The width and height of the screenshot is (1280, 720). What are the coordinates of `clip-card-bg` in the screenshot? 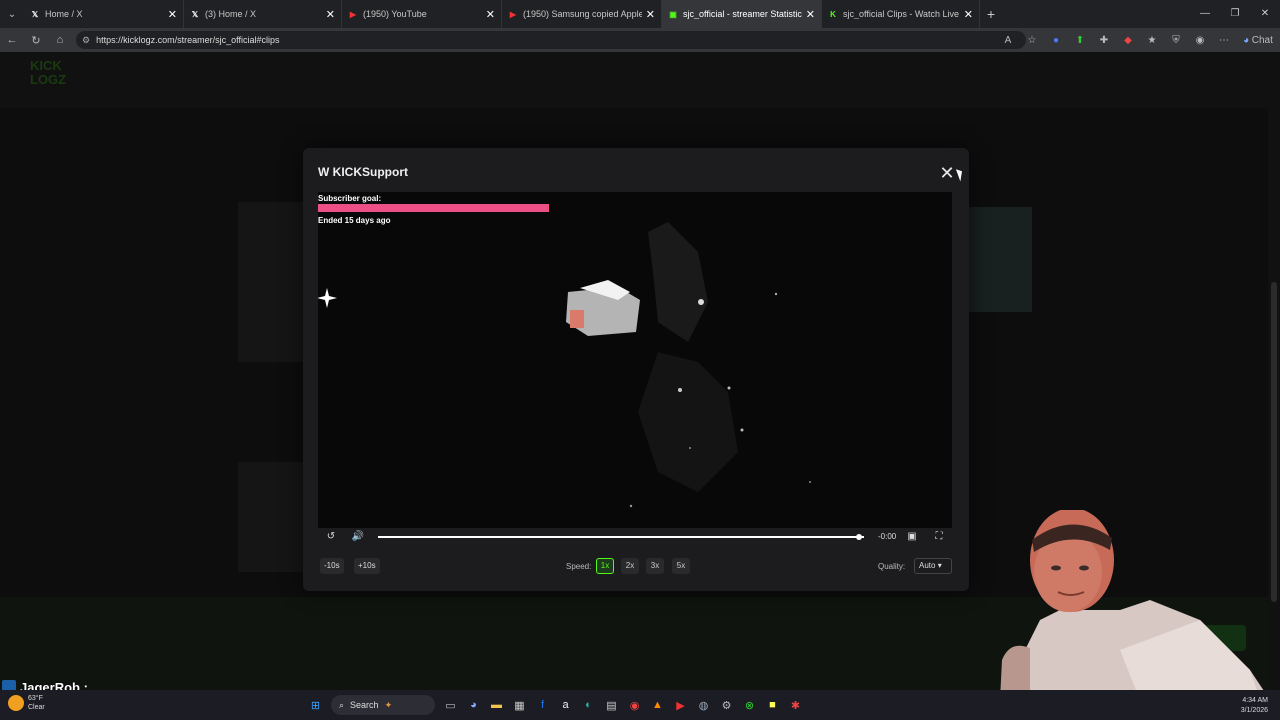 It's located at (1000, 259).